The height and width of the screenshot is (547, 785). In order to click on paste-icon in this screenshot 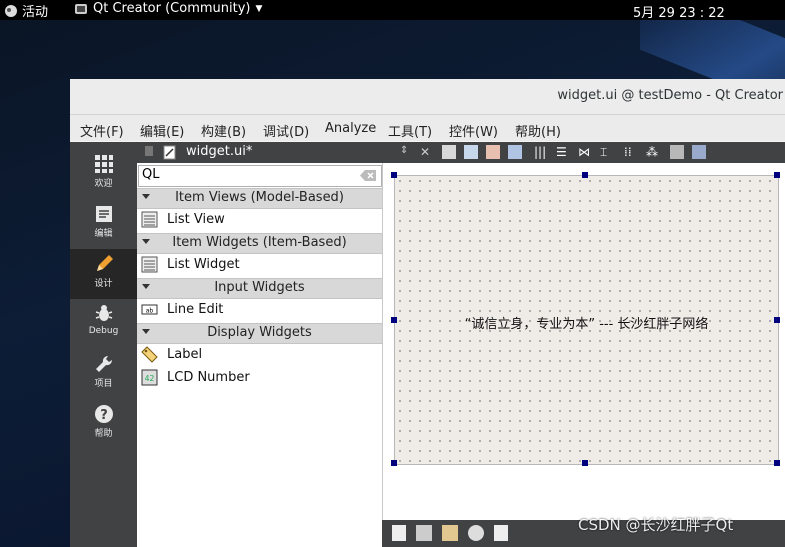, I will do `click(450, 533)`.